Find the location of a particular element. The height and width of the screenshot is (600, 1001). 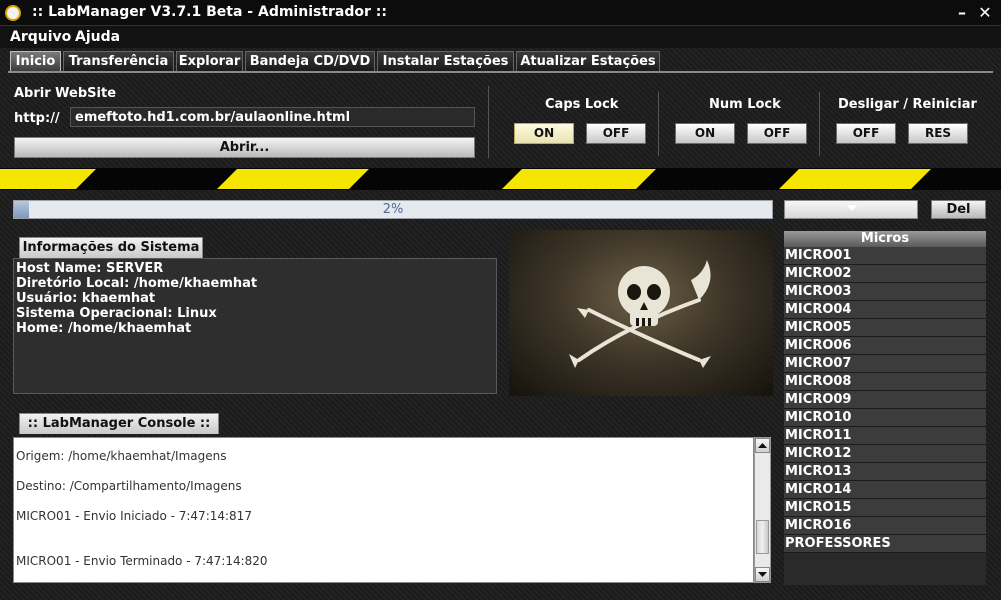

num-lock-on-button: ON is located at coordinates (705, 133).